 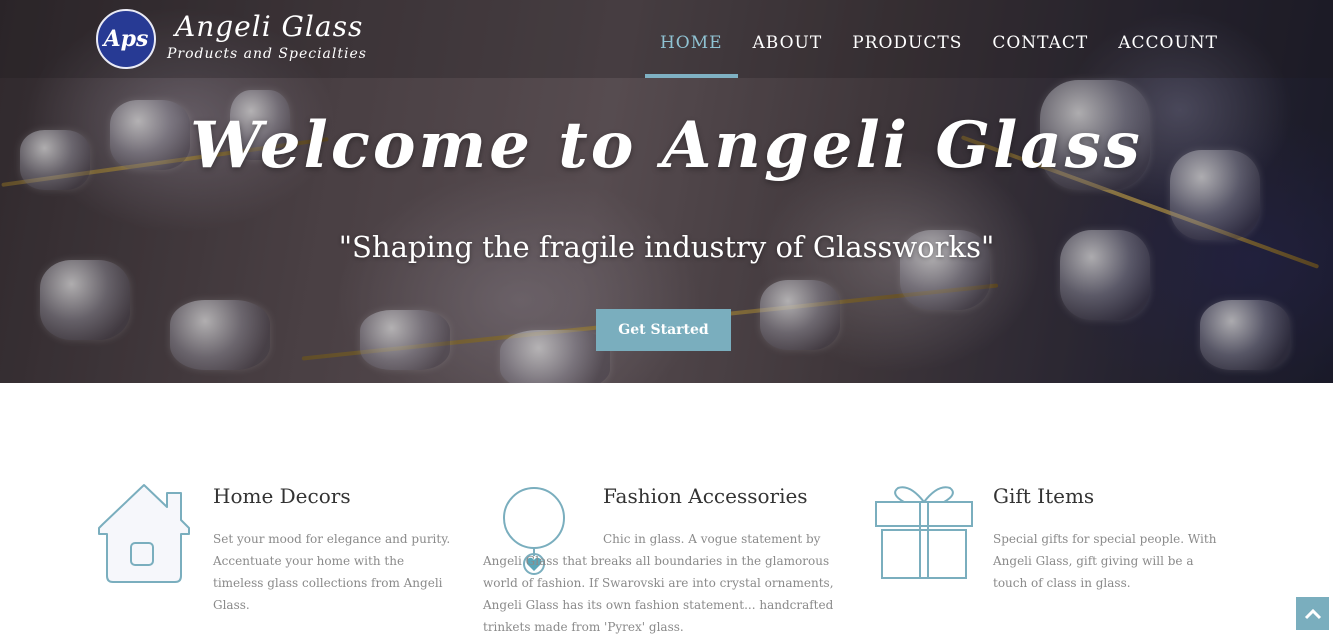 I want to click on logo-badge: Aps, so click(x=126, y=39).